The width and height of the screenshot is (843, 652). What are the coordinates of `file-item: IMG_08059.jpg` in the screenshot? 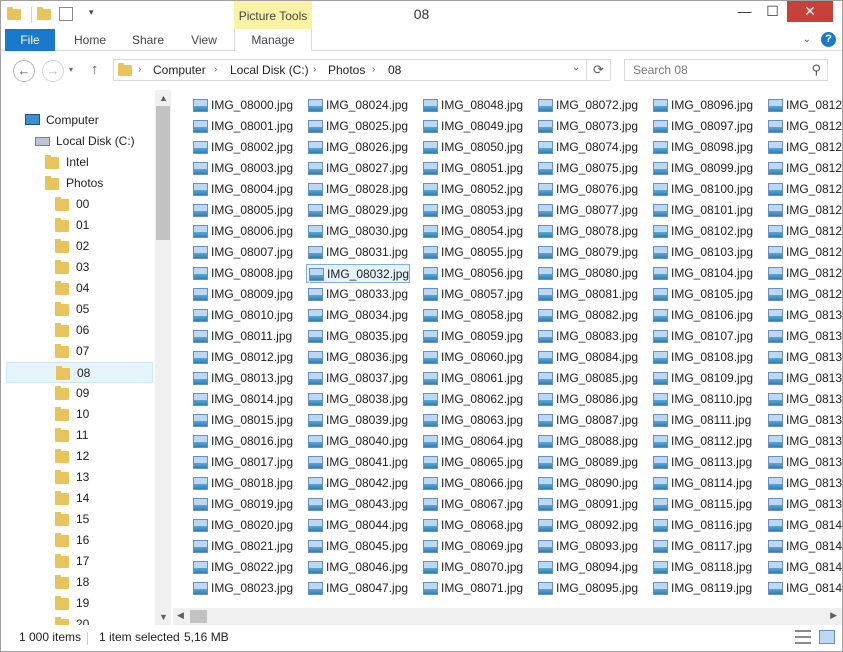 It's located at (473, 336).